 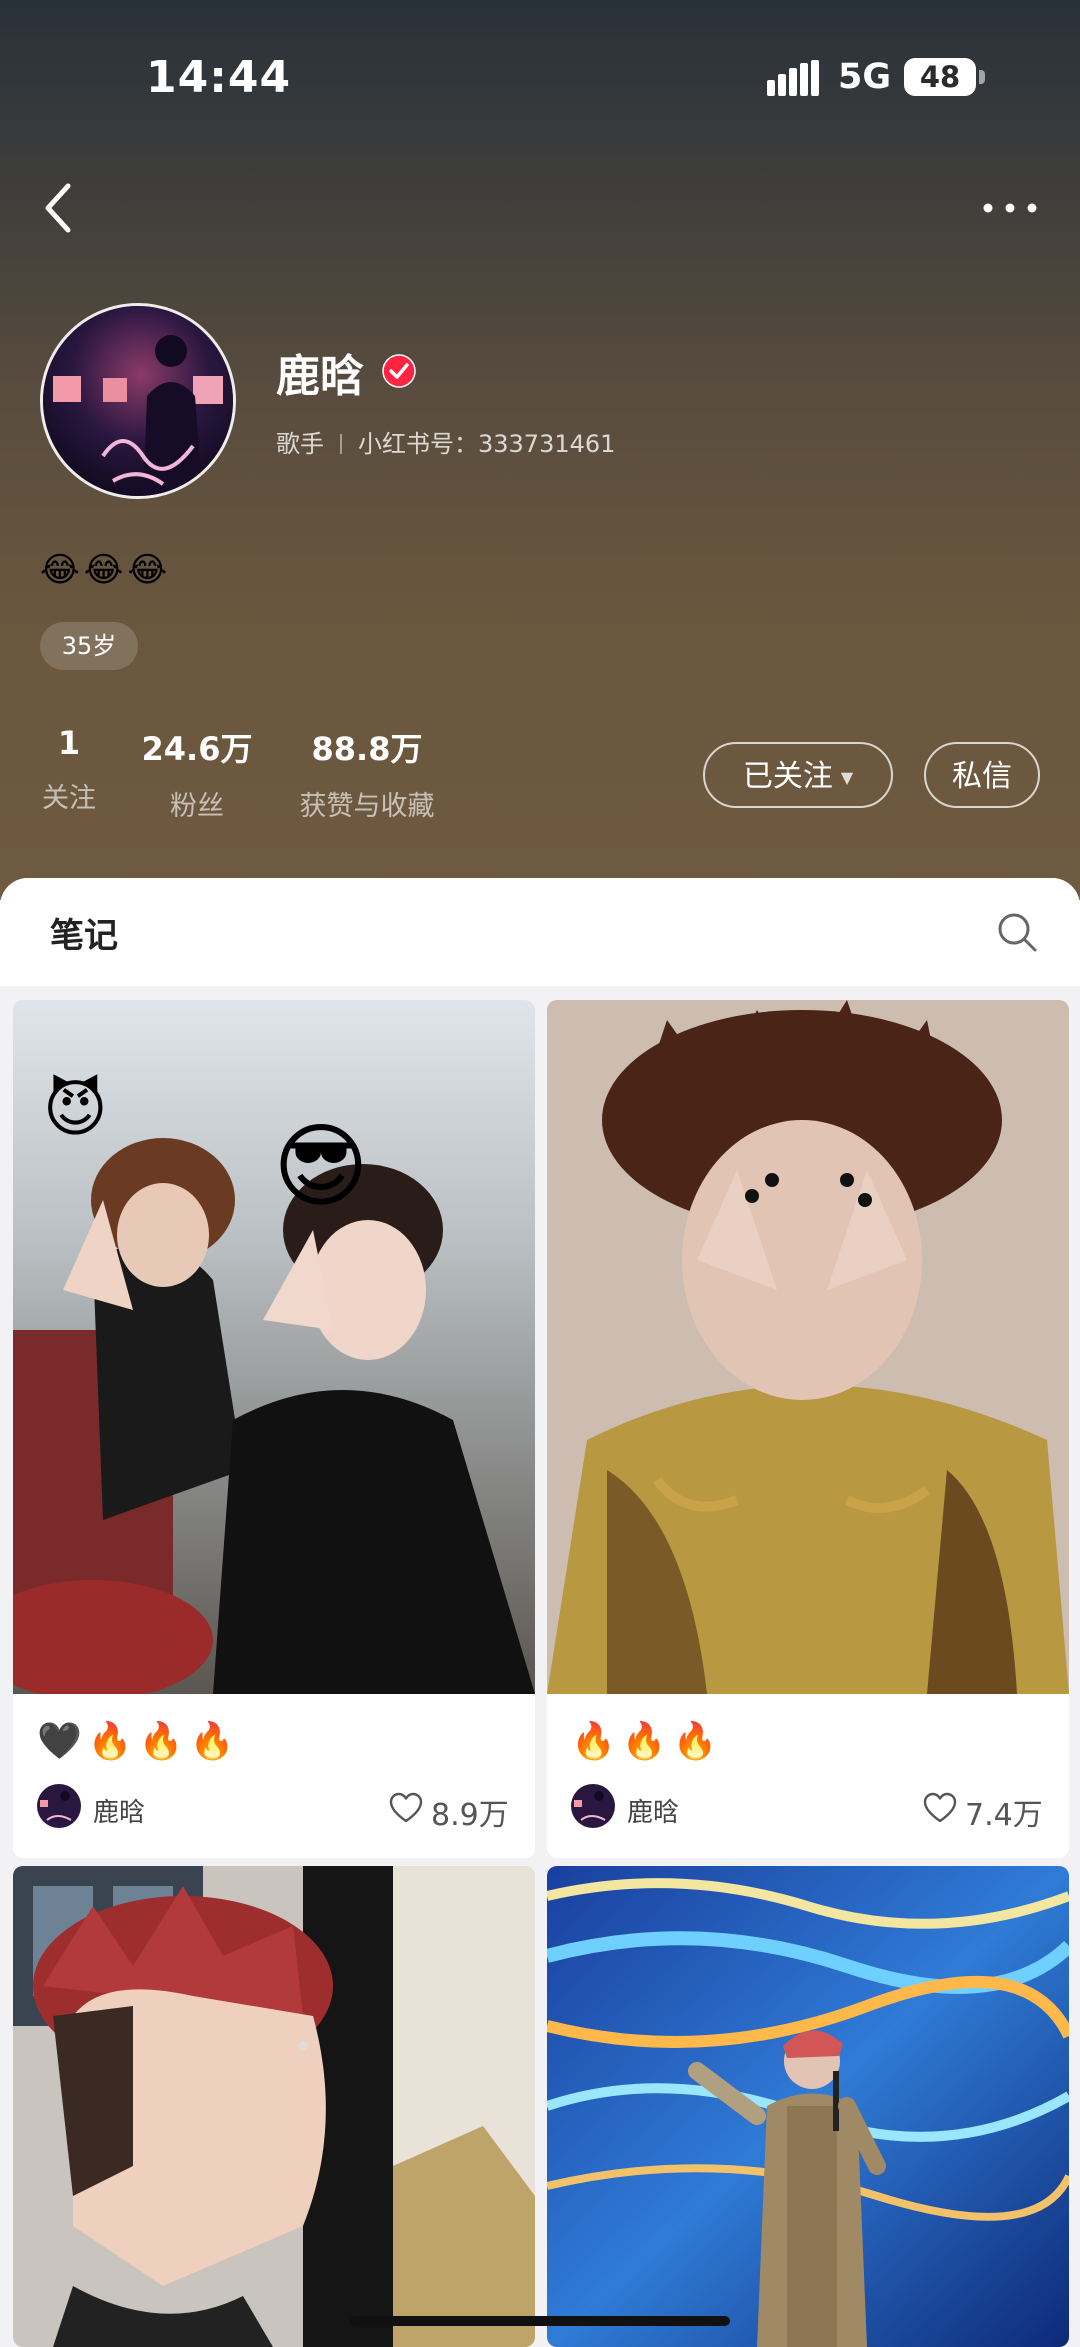 What do you see at coordinates (540, 2321) in the screenshot?
I see `home-indicator` at bounding box center [540, 2321].